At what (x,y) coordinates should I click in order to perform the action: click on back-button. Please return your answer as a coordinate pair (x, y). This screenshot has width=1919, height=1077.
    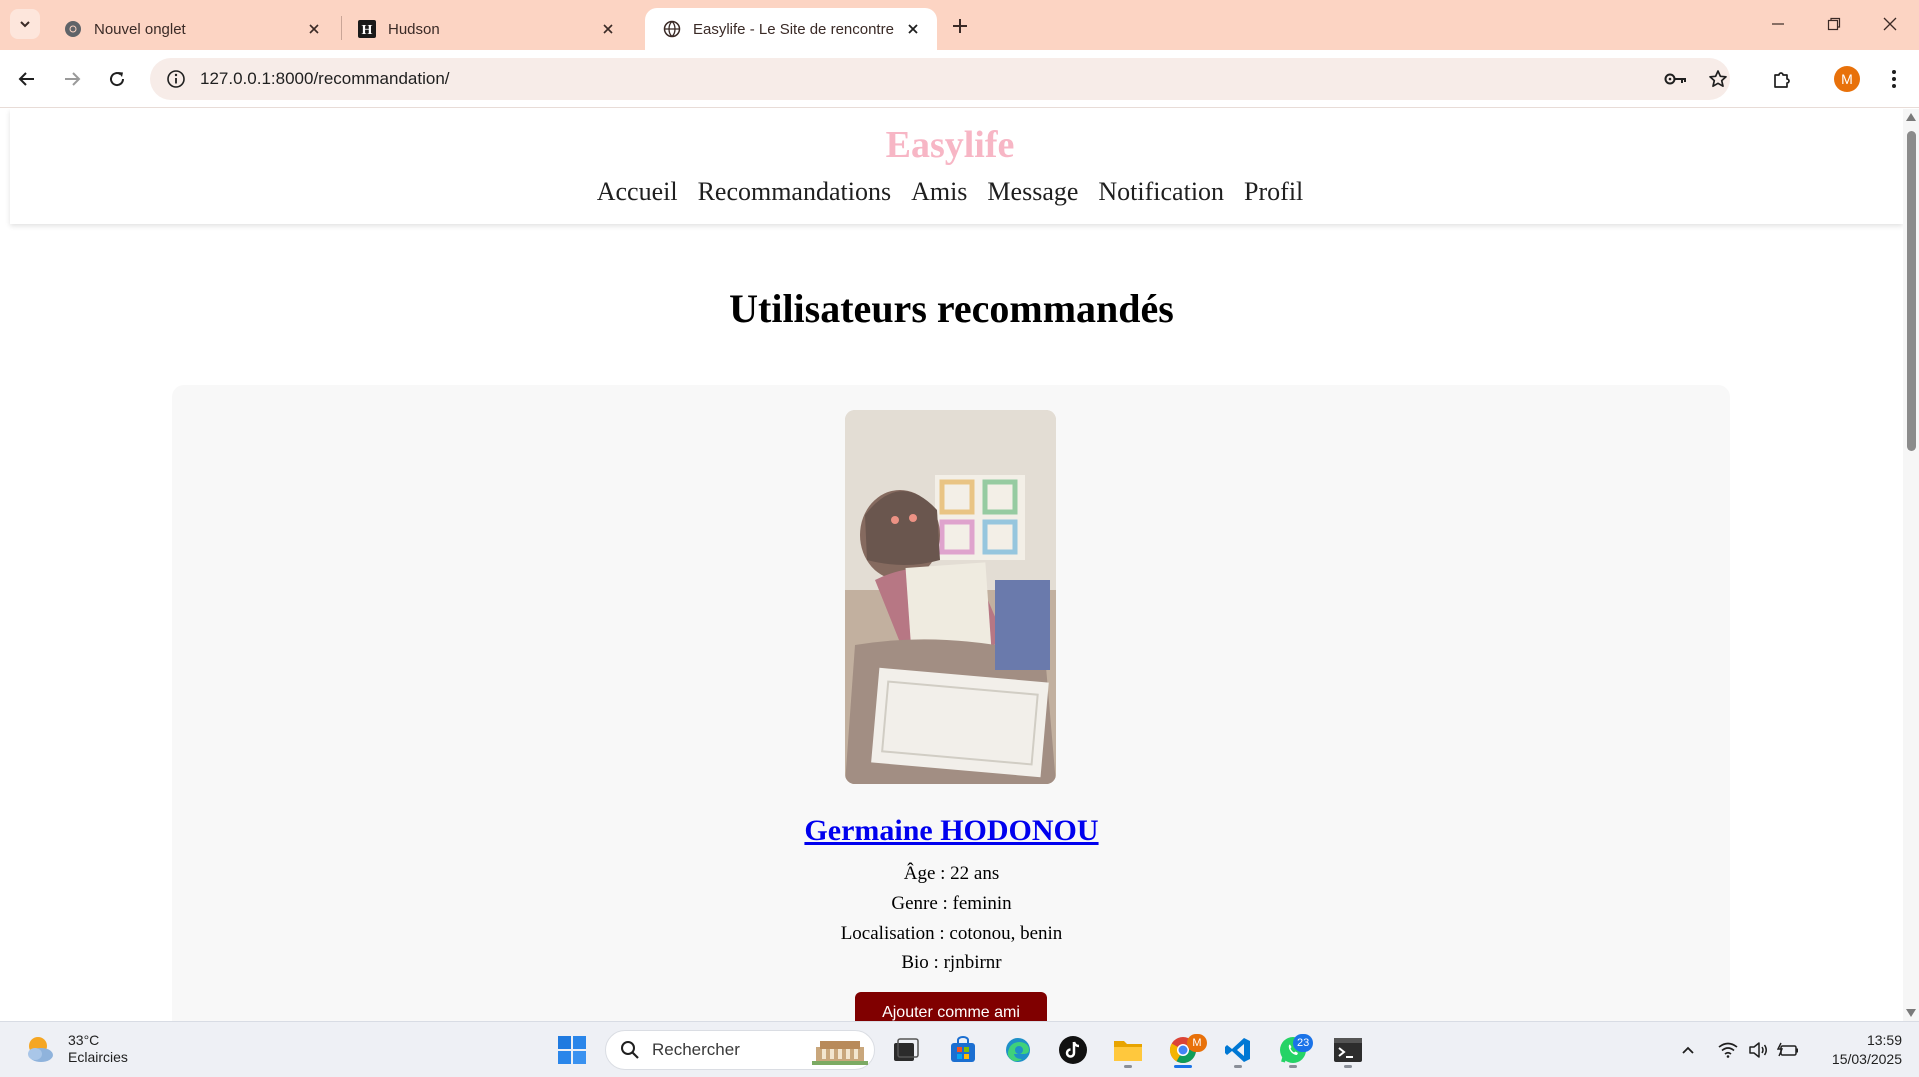
    Looking at the image, I should click on (27, 79).